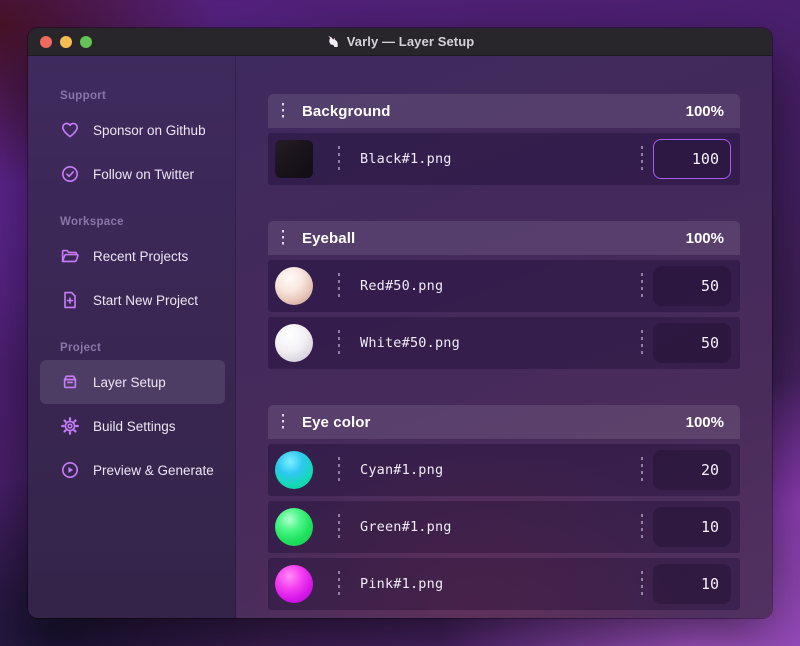 The image size is (800, 646). Describe the element at coordinates (70, 300) in the screenshot. I see `file-plus-icon` at that location.